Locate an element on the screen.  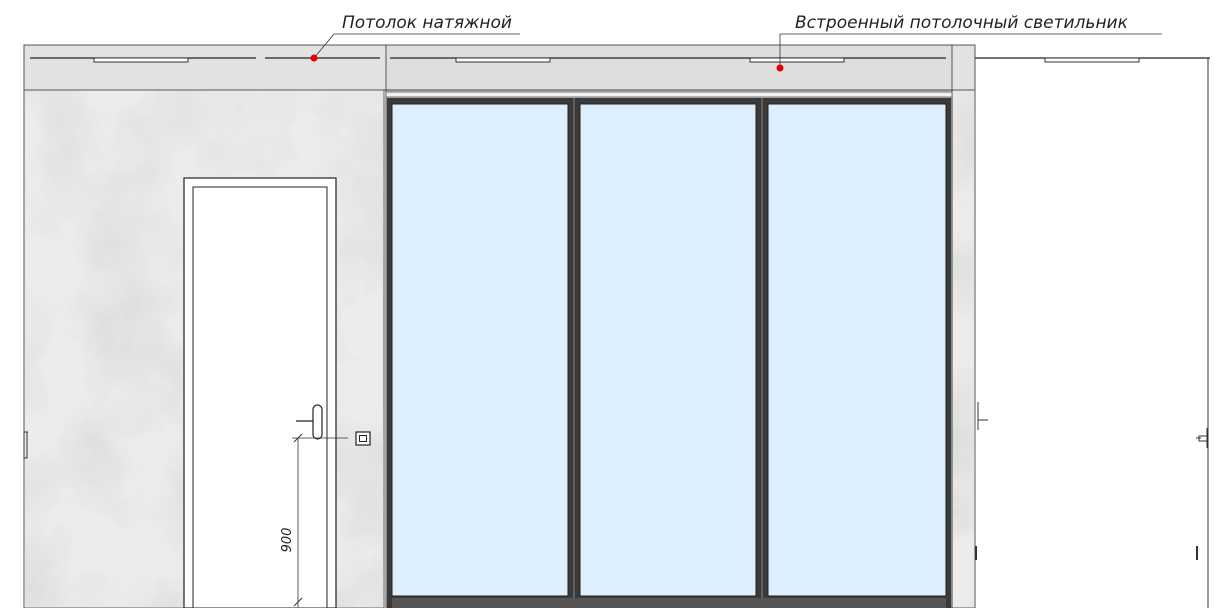
ceiling-band is located at coordinates (616, 67).